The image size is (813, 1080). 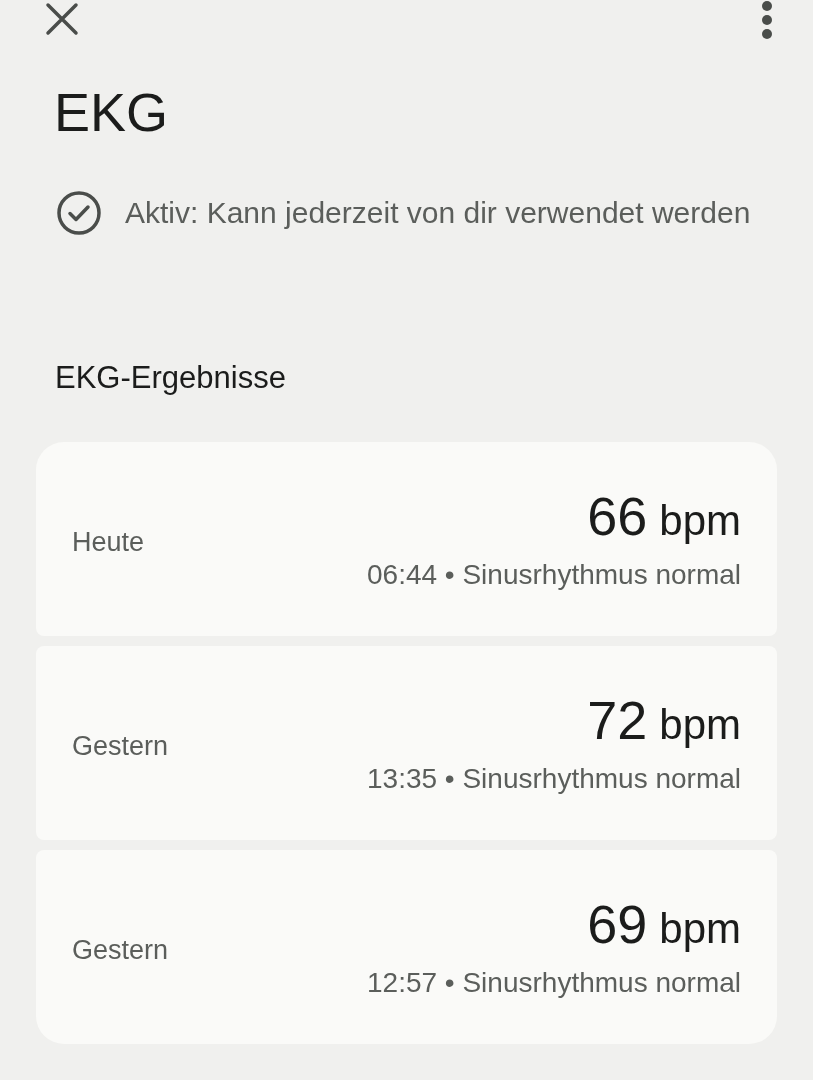 What do you see at coordinates (554, 778) in the screenshot?
I see `result-detail: 13:35 • Sinusrhythmus normal` at bounding box center [554, 778].